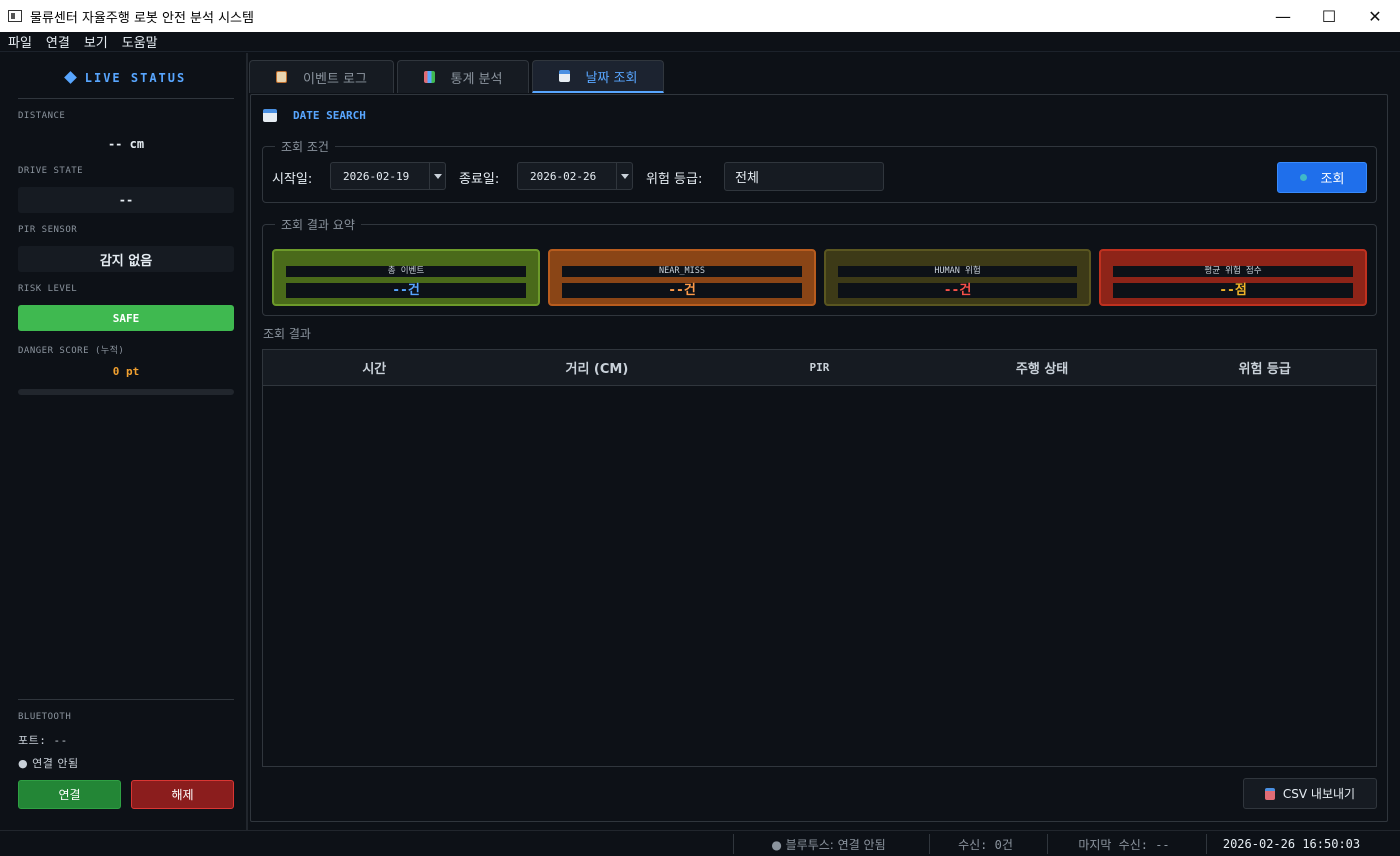 This screenshot has width=1400, height=856. Describe the element at coordinates (126, 259) in the screenshot. I see `pir-sensor-value: 감지 없음` at that location.